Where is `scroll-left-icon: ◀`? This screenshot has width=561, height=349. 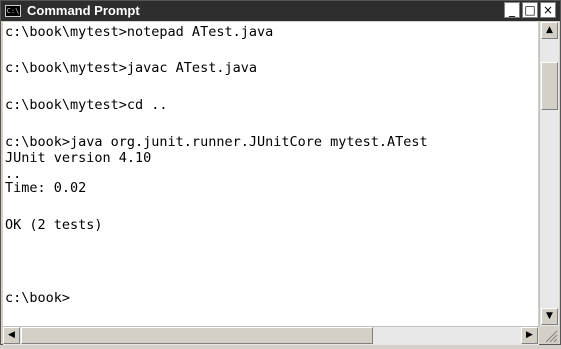 scroll-left-icon: ◀ is located at coordinates (11, 335).